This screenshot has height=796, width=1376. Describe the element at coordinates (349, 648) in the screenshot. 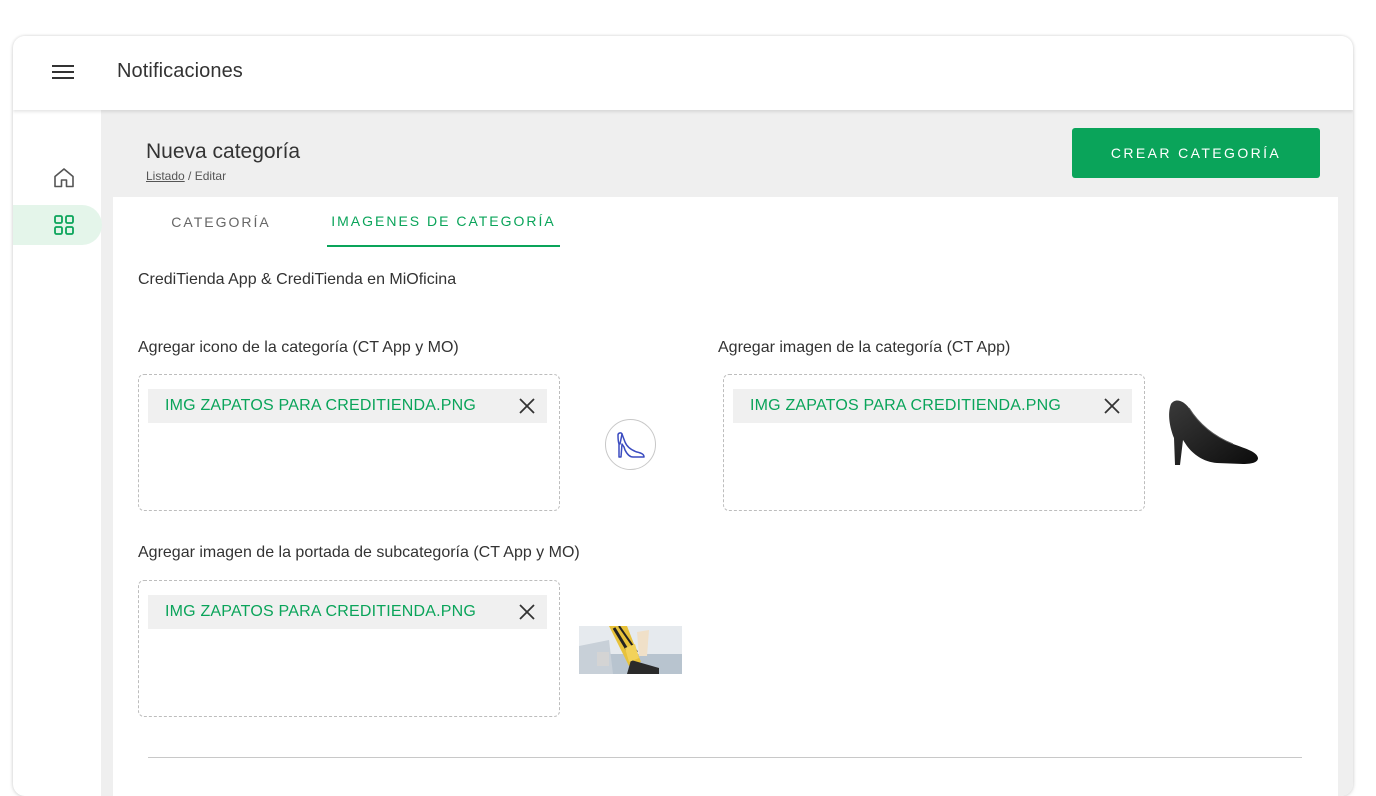

I see `cover-dropzone: IMG ZAPATOS PARA CREDITIENDA.PNG` at that location.